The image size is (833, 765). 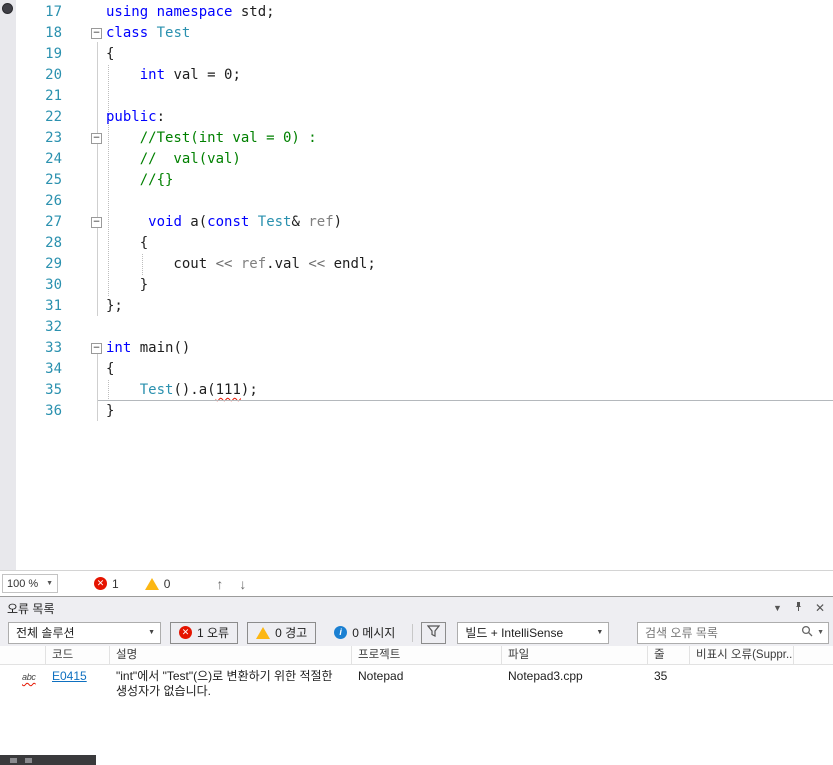 I want to click on scope-filter-value: 전체 솔루션, so click(x=45, y=633).